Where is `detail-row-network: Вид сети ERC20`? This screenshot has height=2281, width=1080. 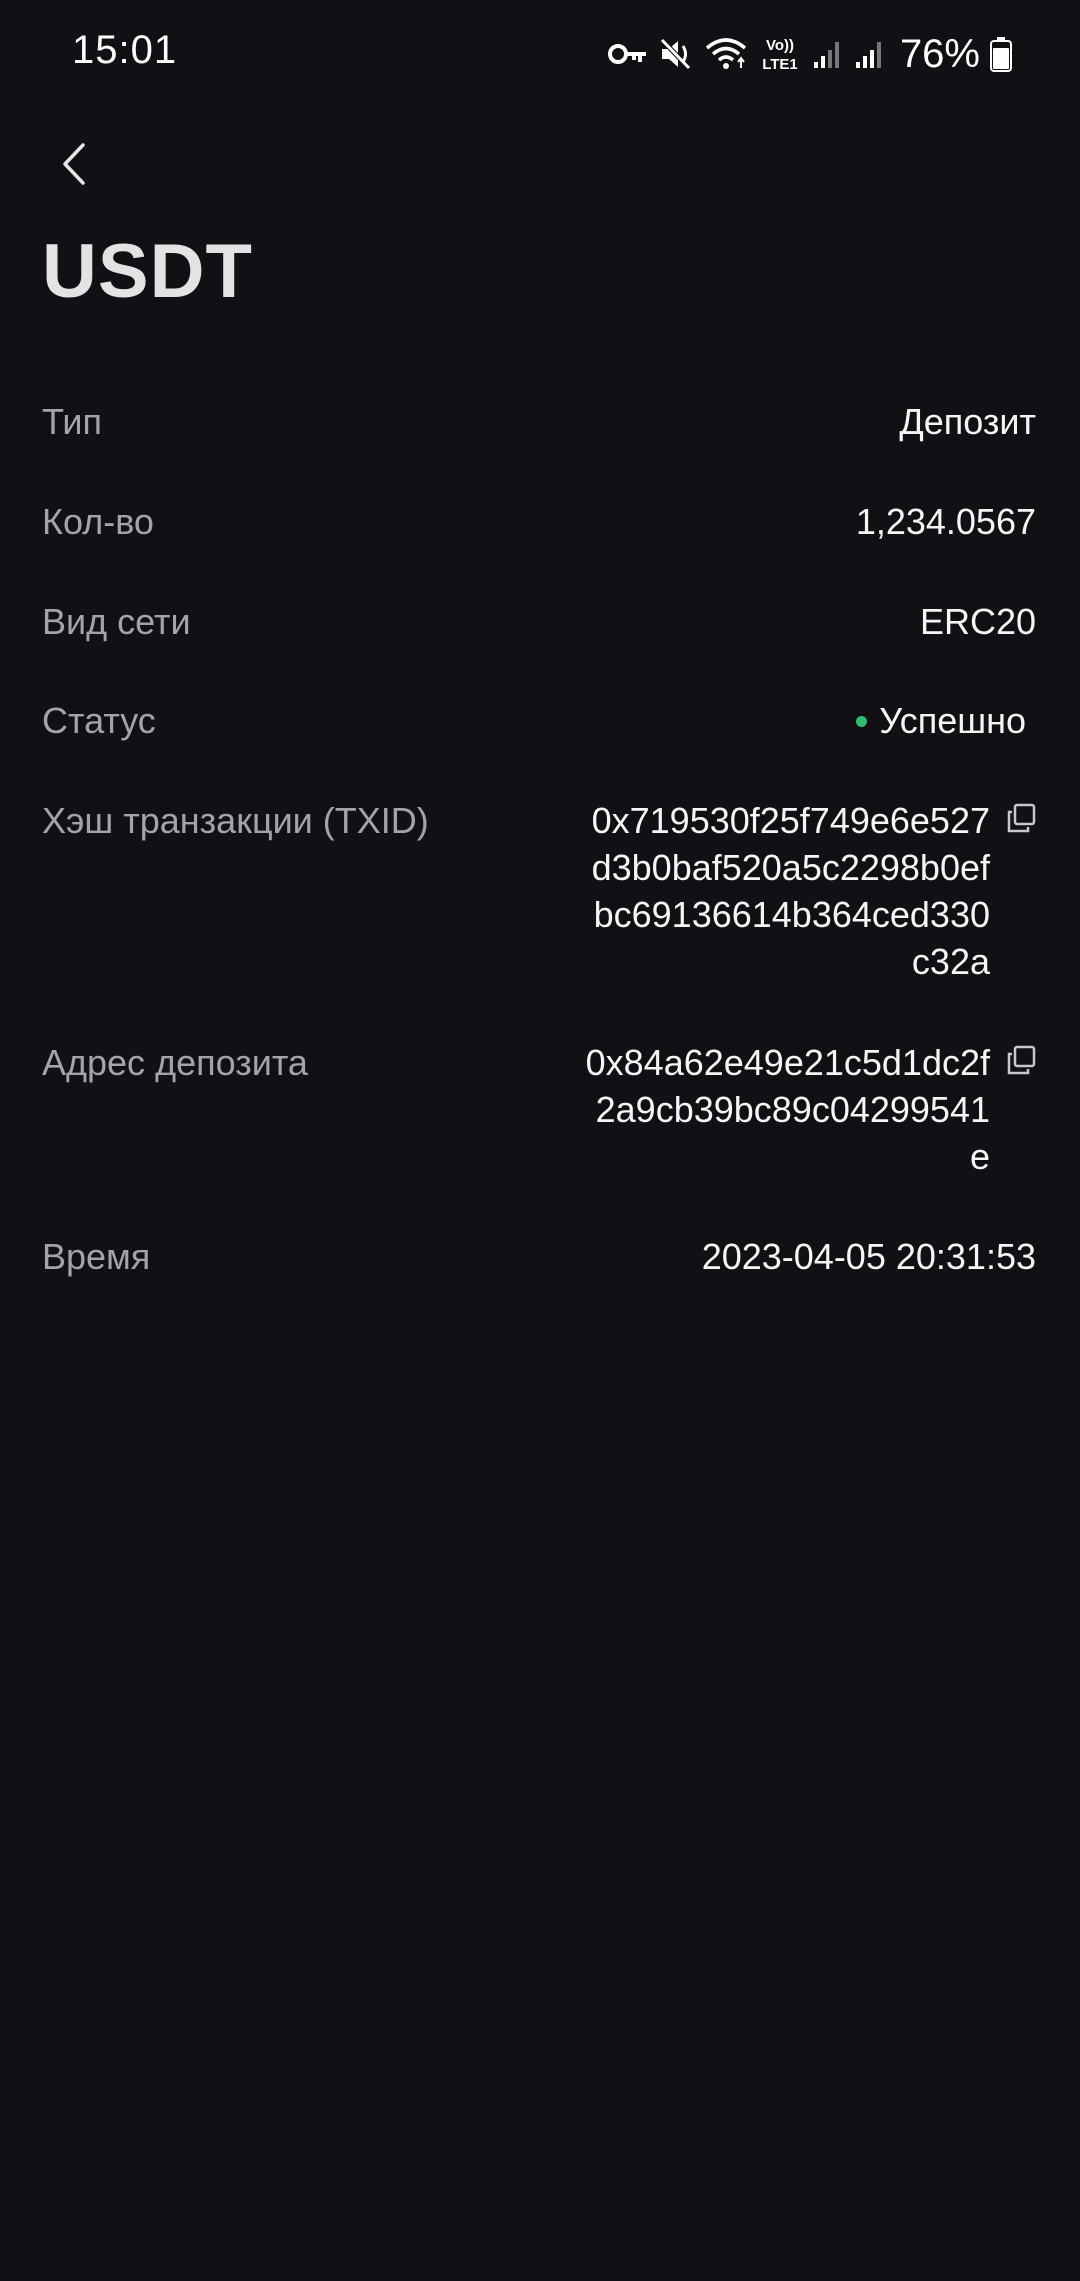
detail-row-network: Вид сети ERC20 is located at coordinates (539, 647).